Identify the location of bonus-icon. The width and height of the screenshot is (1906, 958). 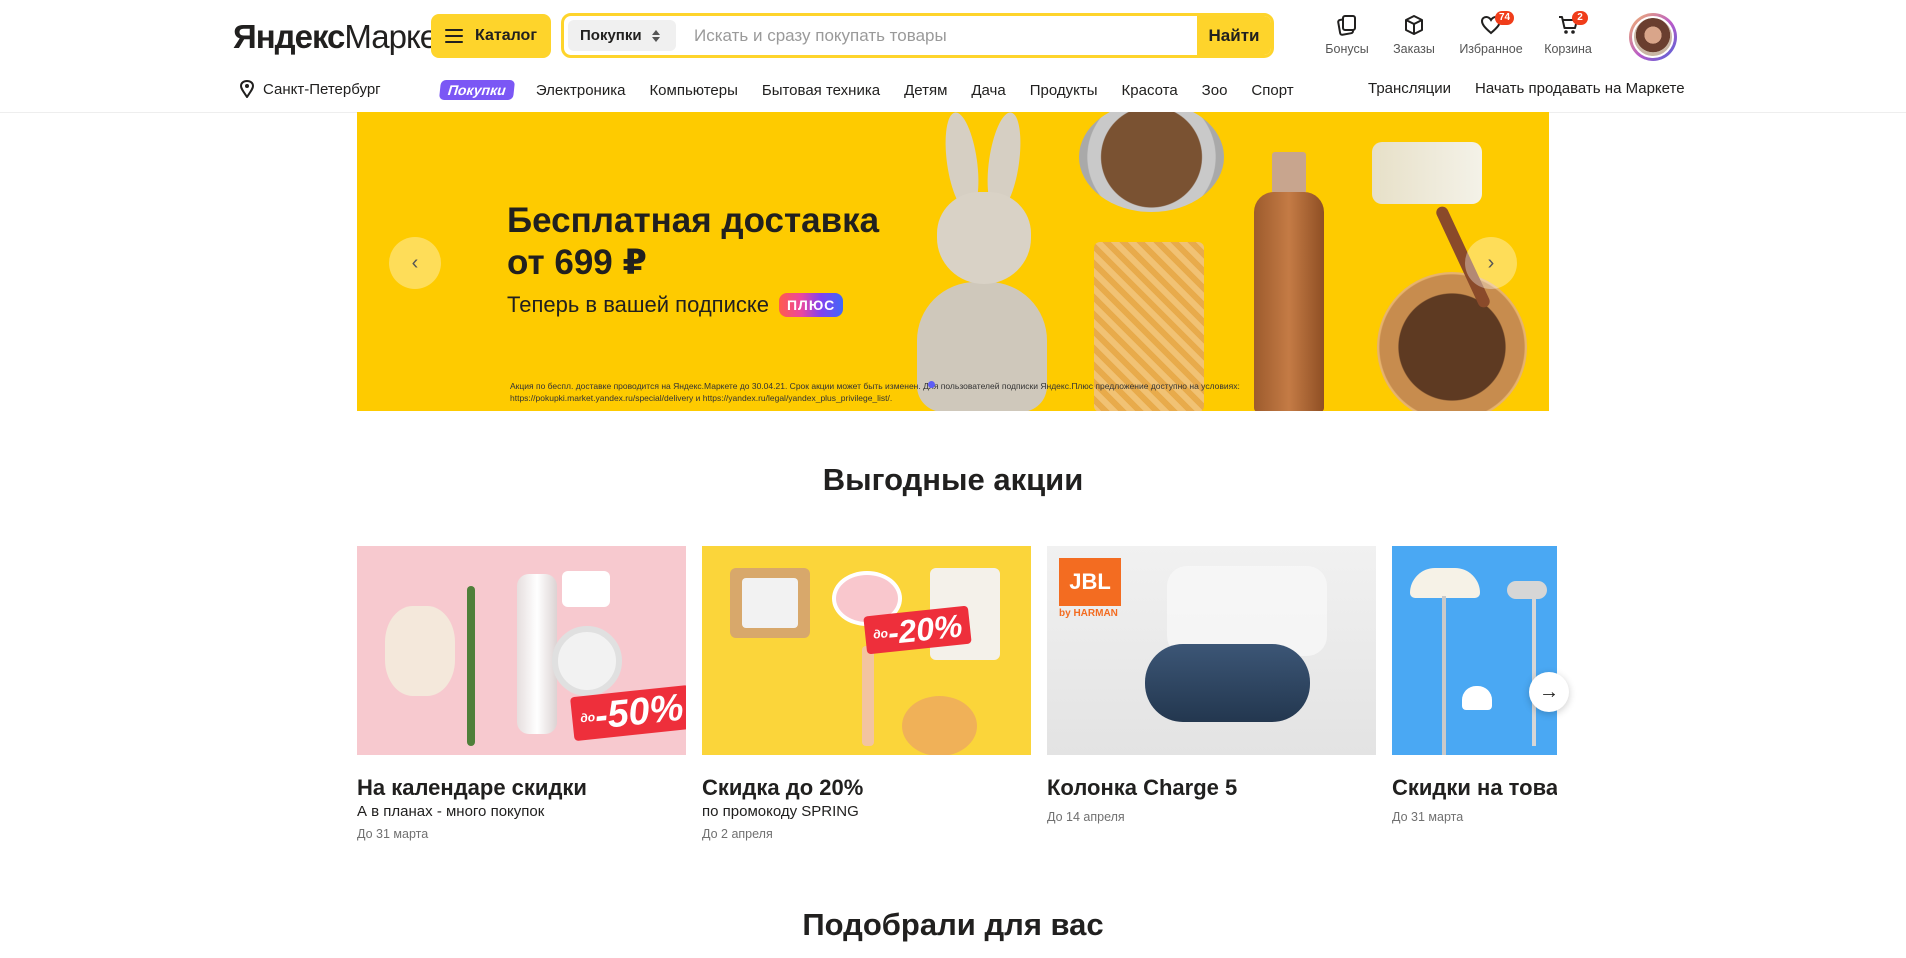
(1346, 25).